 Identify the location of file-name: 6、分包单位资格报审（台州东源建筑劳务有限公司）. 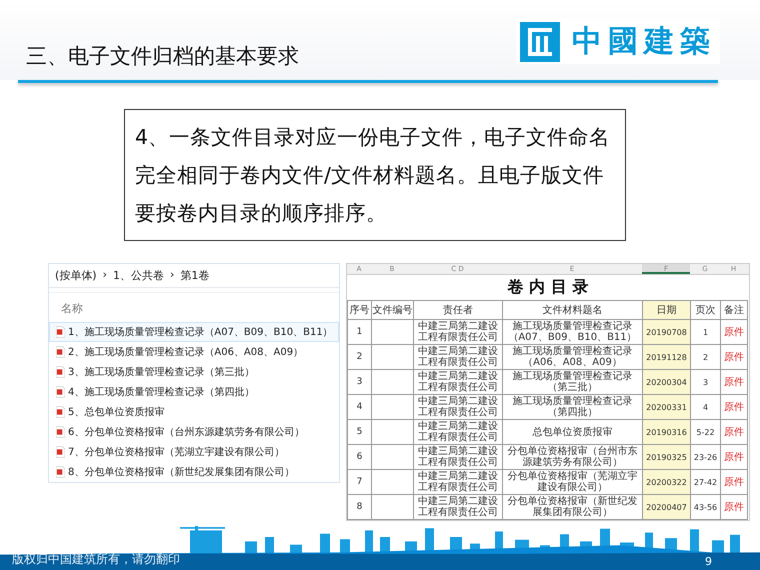
(186, 432).